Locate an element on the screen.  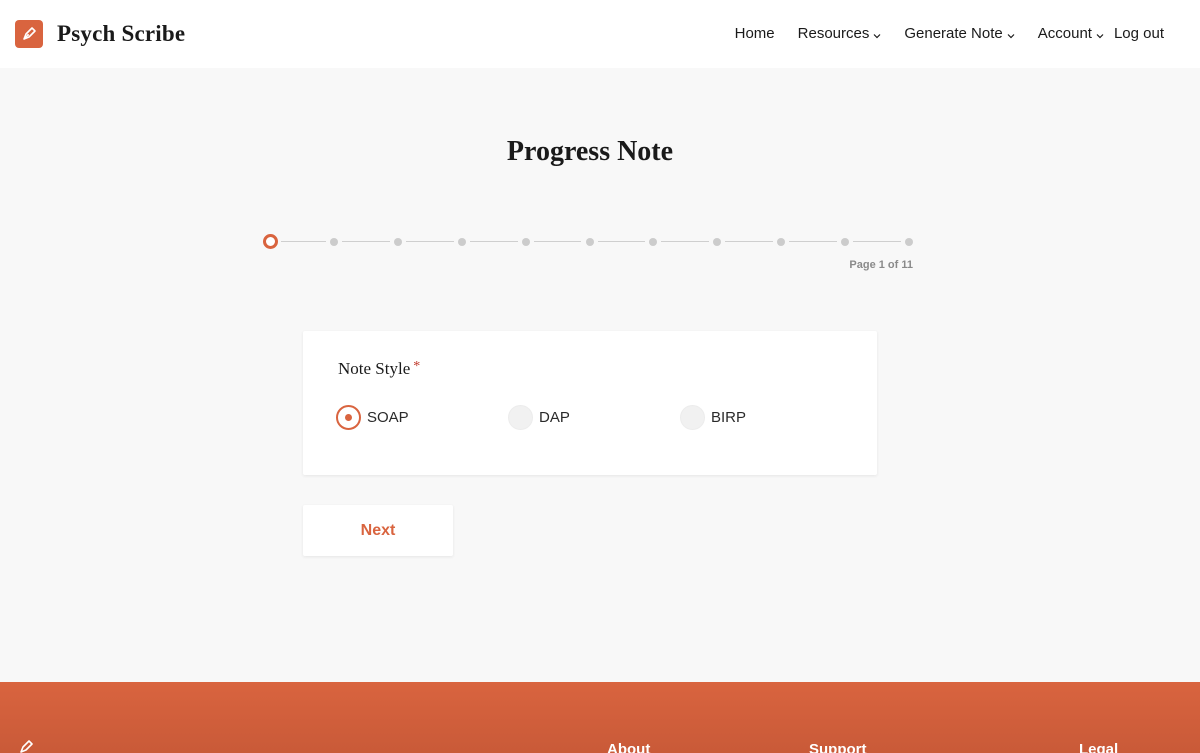
radio-soap is located at coordinates (348, 417).